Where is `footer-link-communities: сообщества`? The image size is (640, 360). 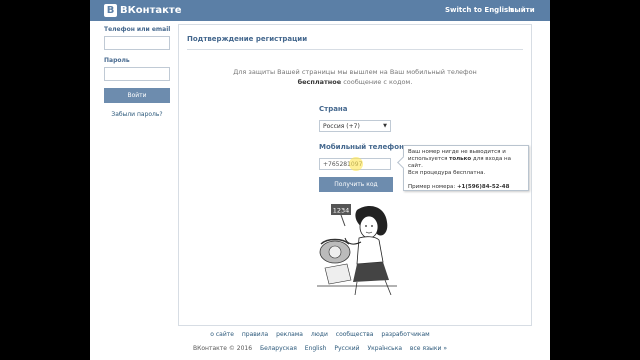
footer-link-communities: сообщества is located at coordinates (355, 334).